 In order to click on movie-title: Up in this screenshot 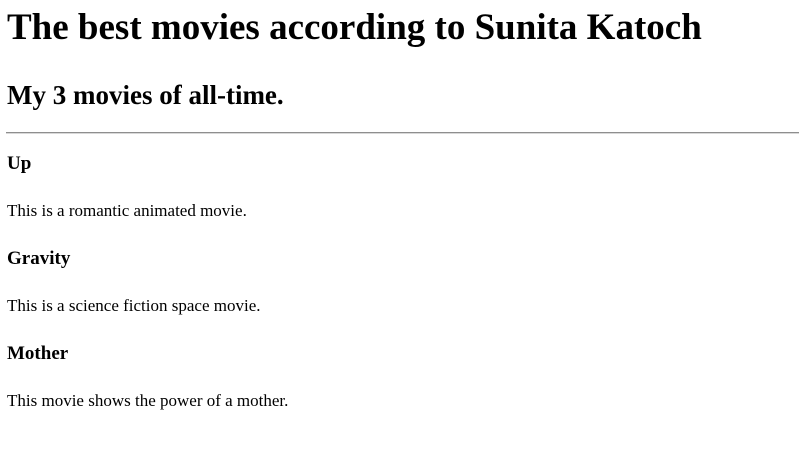, I will do `click(19, 163)`.